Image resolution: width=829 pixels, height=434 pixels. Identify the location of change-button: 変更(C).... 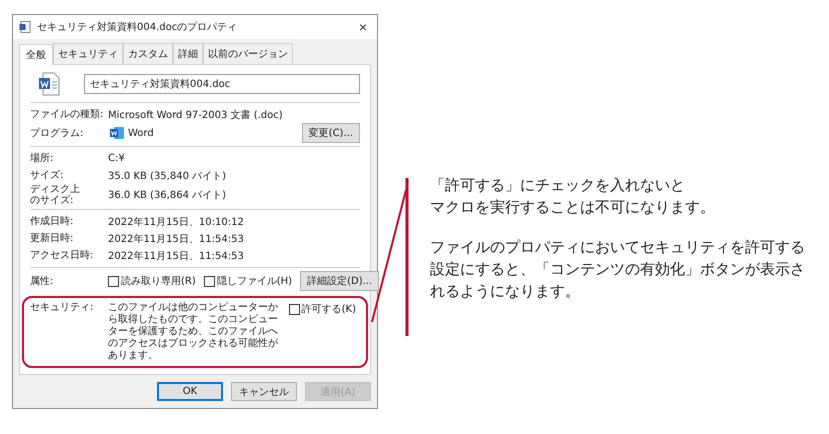
(331, 133).